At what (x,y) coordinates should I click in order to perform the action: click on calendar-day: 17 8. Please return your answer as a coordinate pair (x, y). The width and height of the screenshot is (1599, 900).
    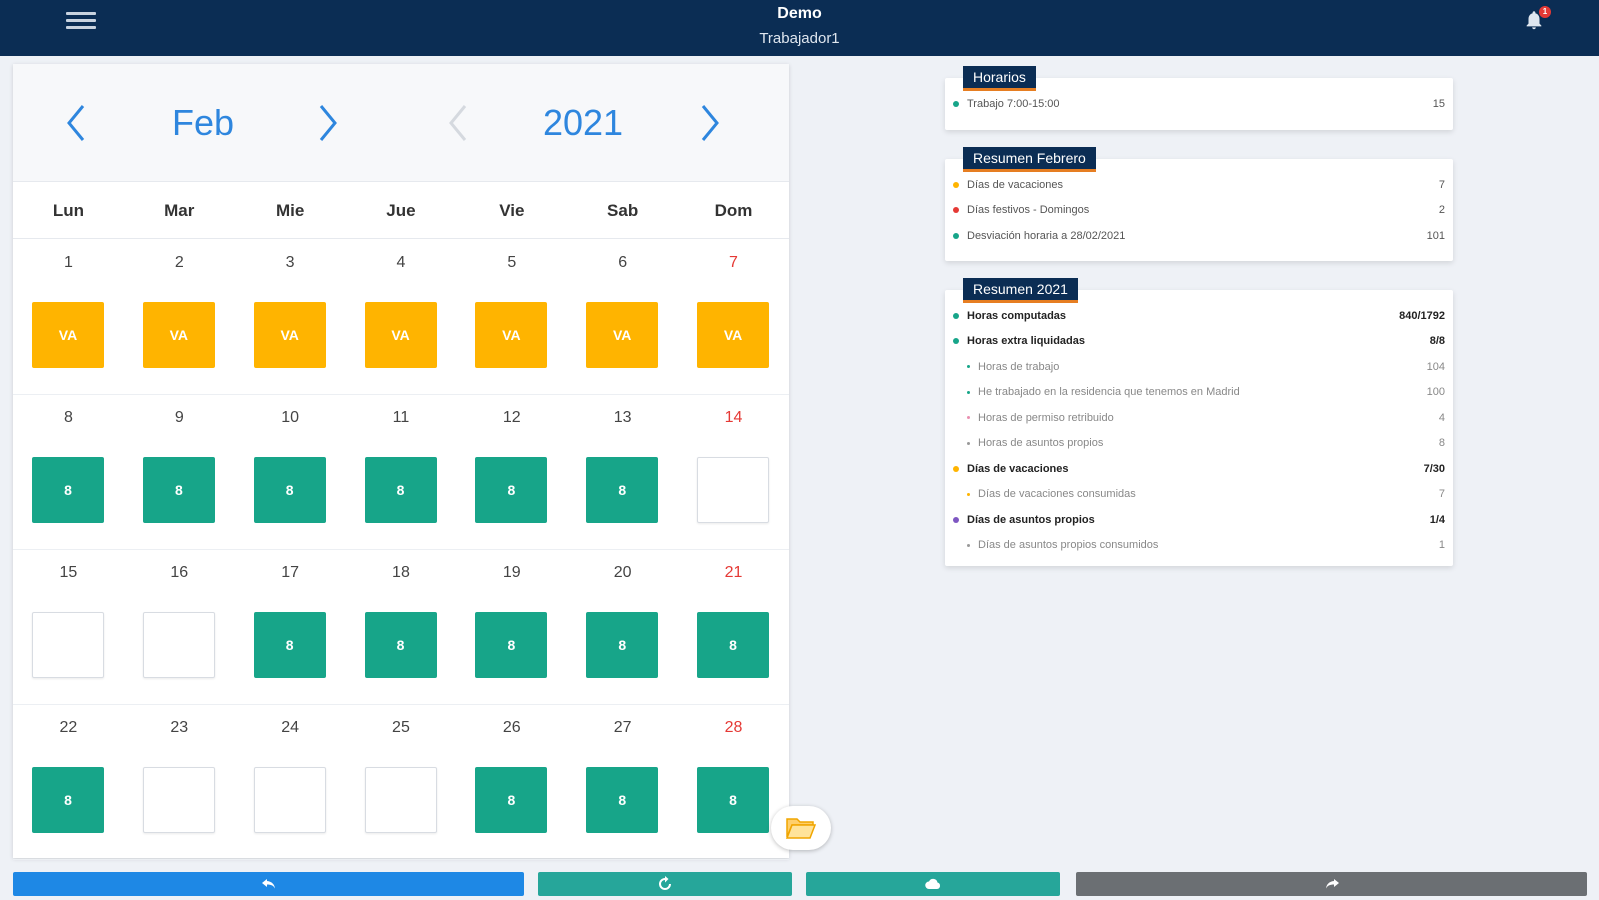
    Looking at the image, I should click on (290, 627).